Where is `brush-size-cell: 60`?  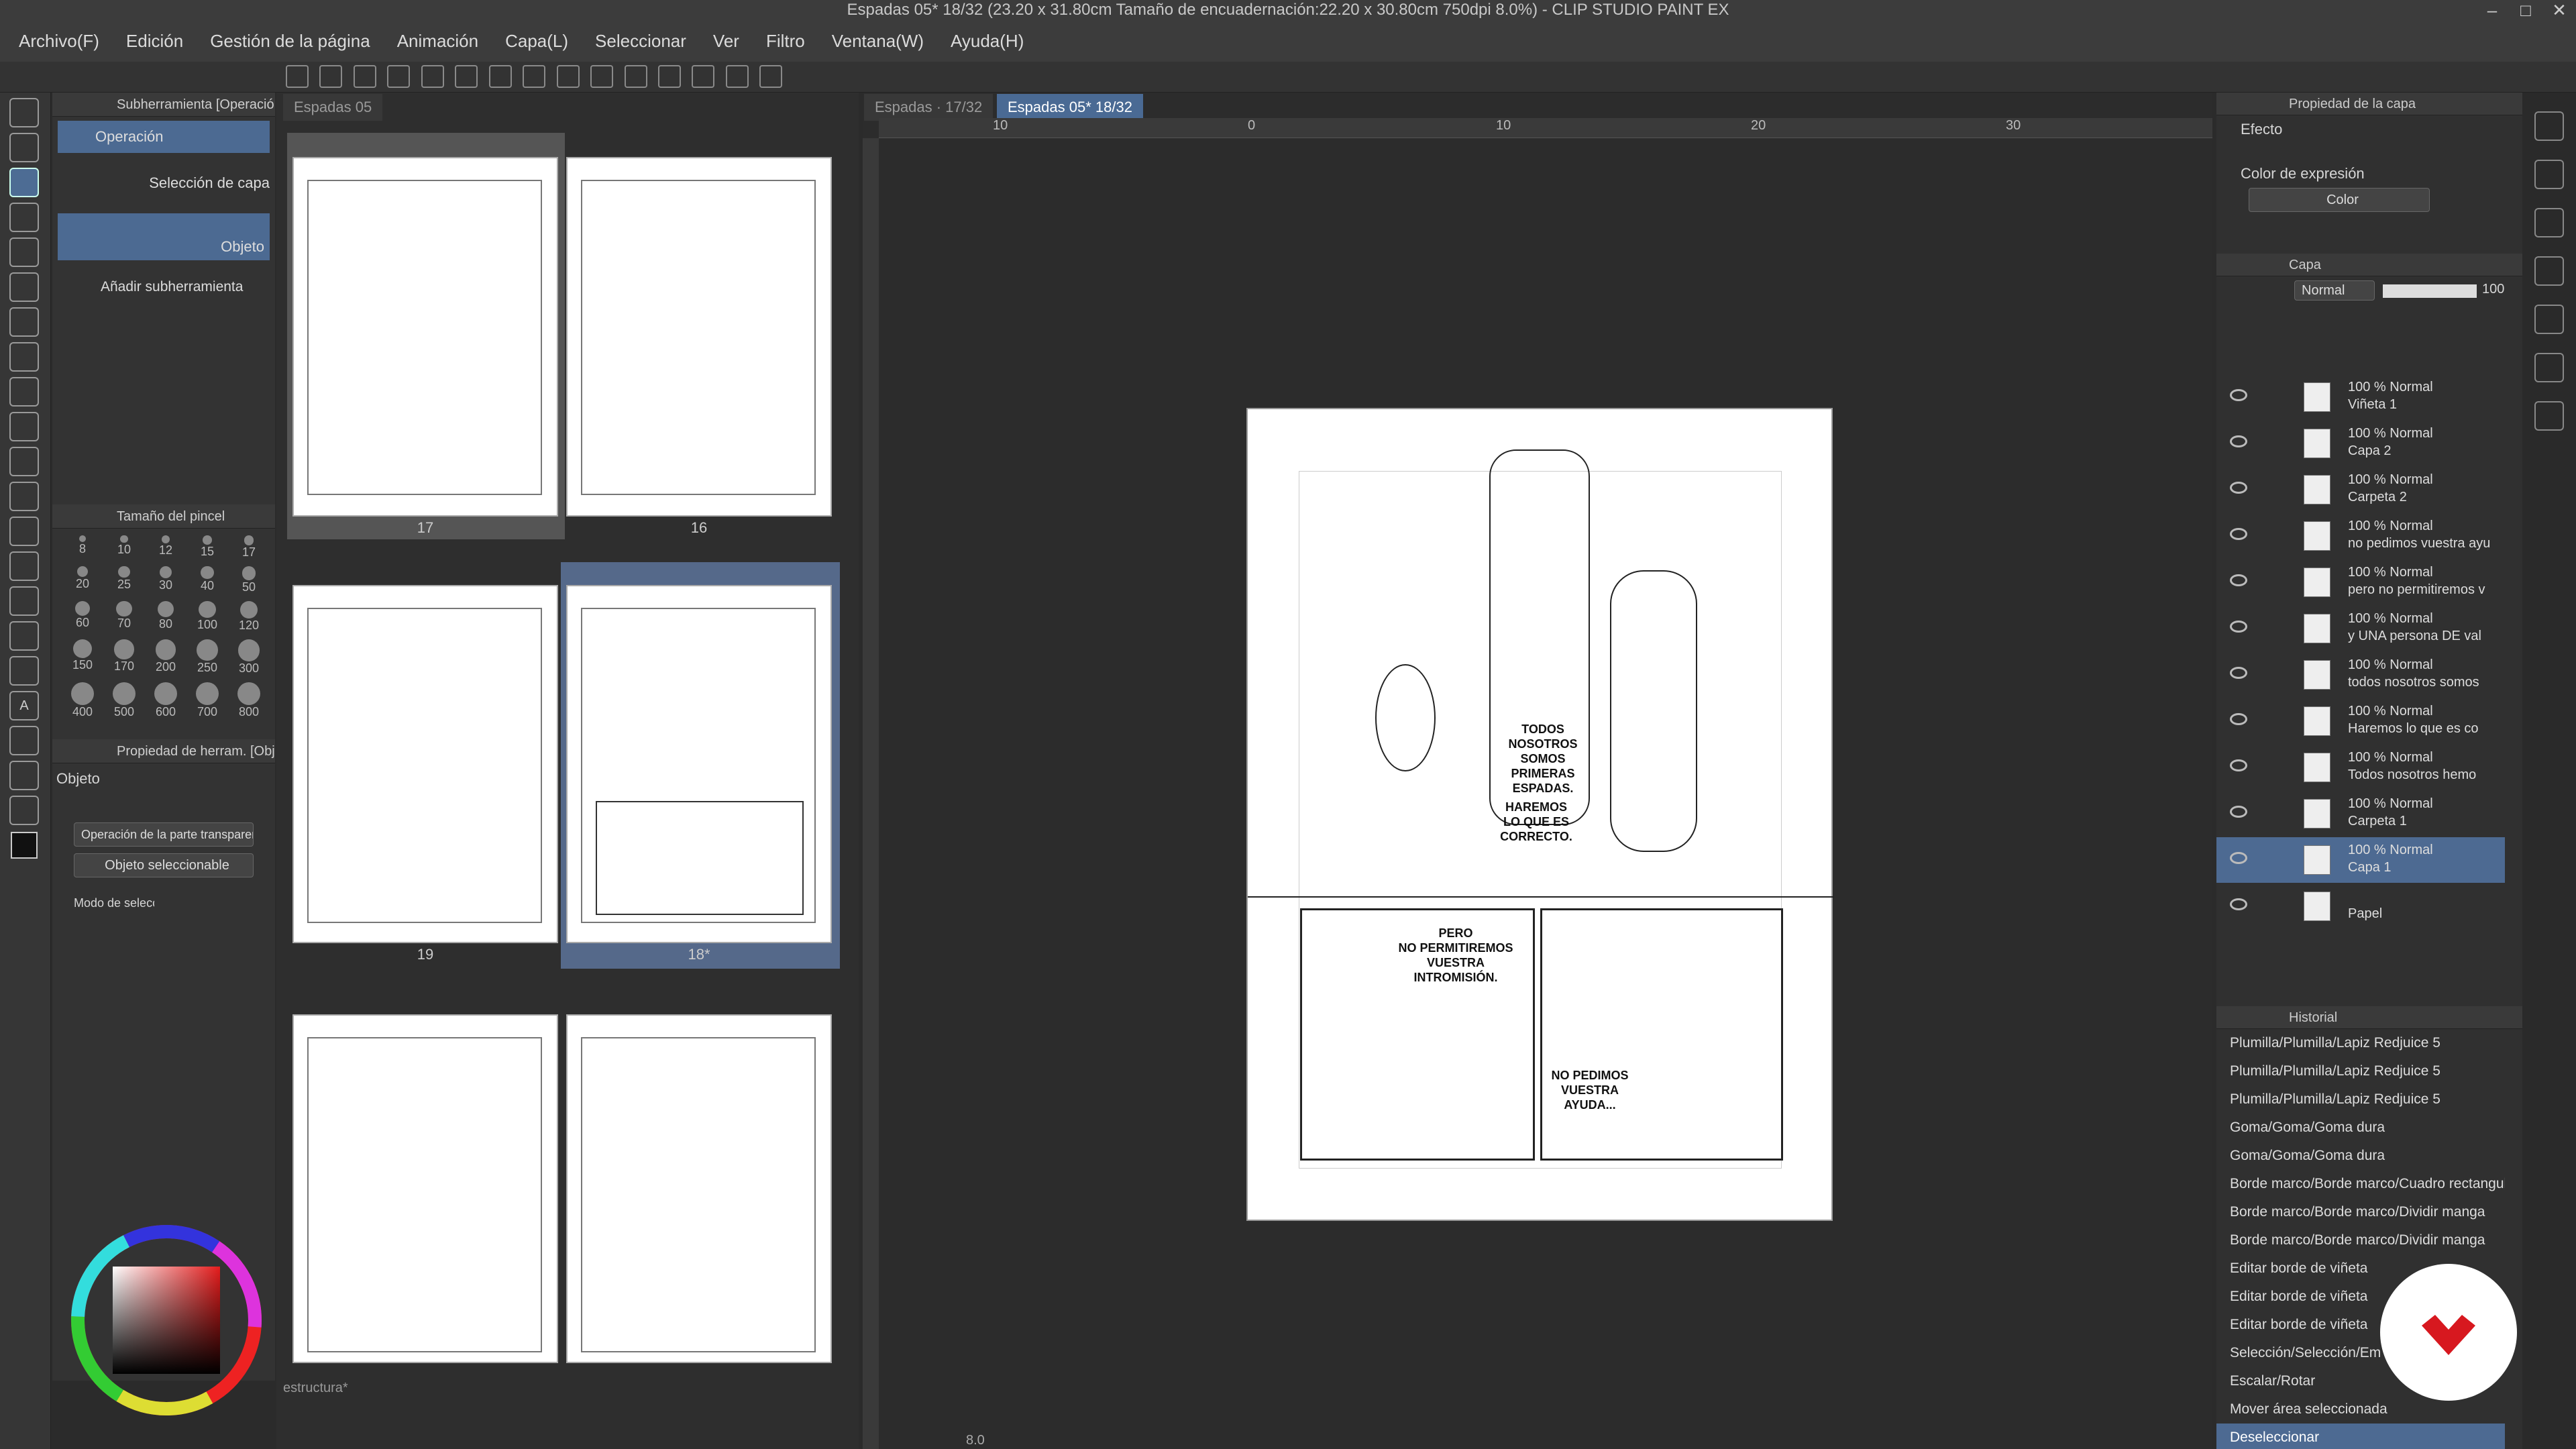 brush-size-cell: 60 is located at coordinates (82, 616).